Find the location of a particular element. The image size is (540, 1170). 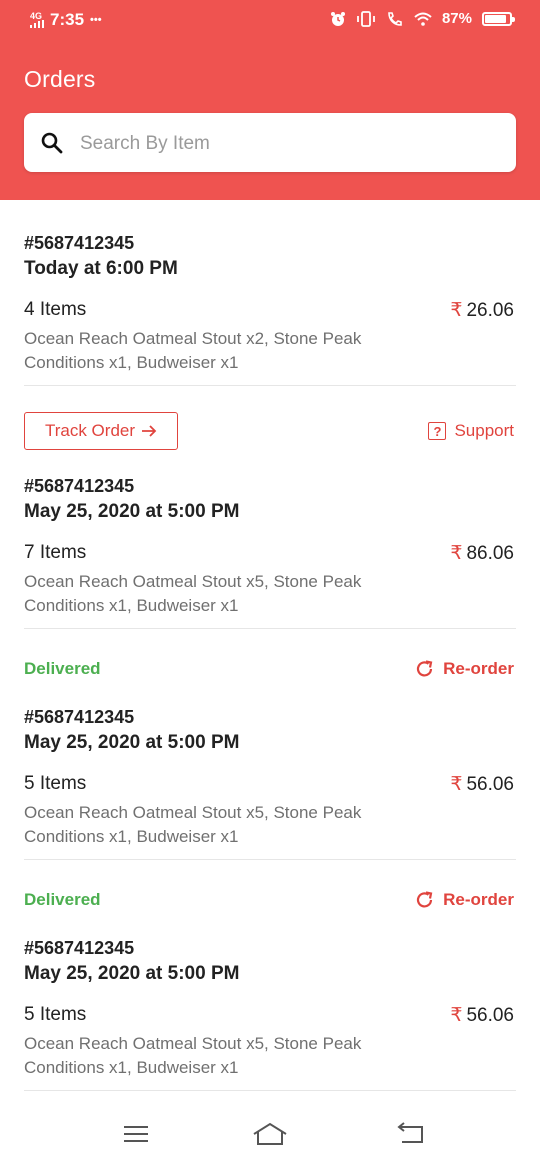

status-left: 4G 7:35 ••• is located at coordinates (66, 20).